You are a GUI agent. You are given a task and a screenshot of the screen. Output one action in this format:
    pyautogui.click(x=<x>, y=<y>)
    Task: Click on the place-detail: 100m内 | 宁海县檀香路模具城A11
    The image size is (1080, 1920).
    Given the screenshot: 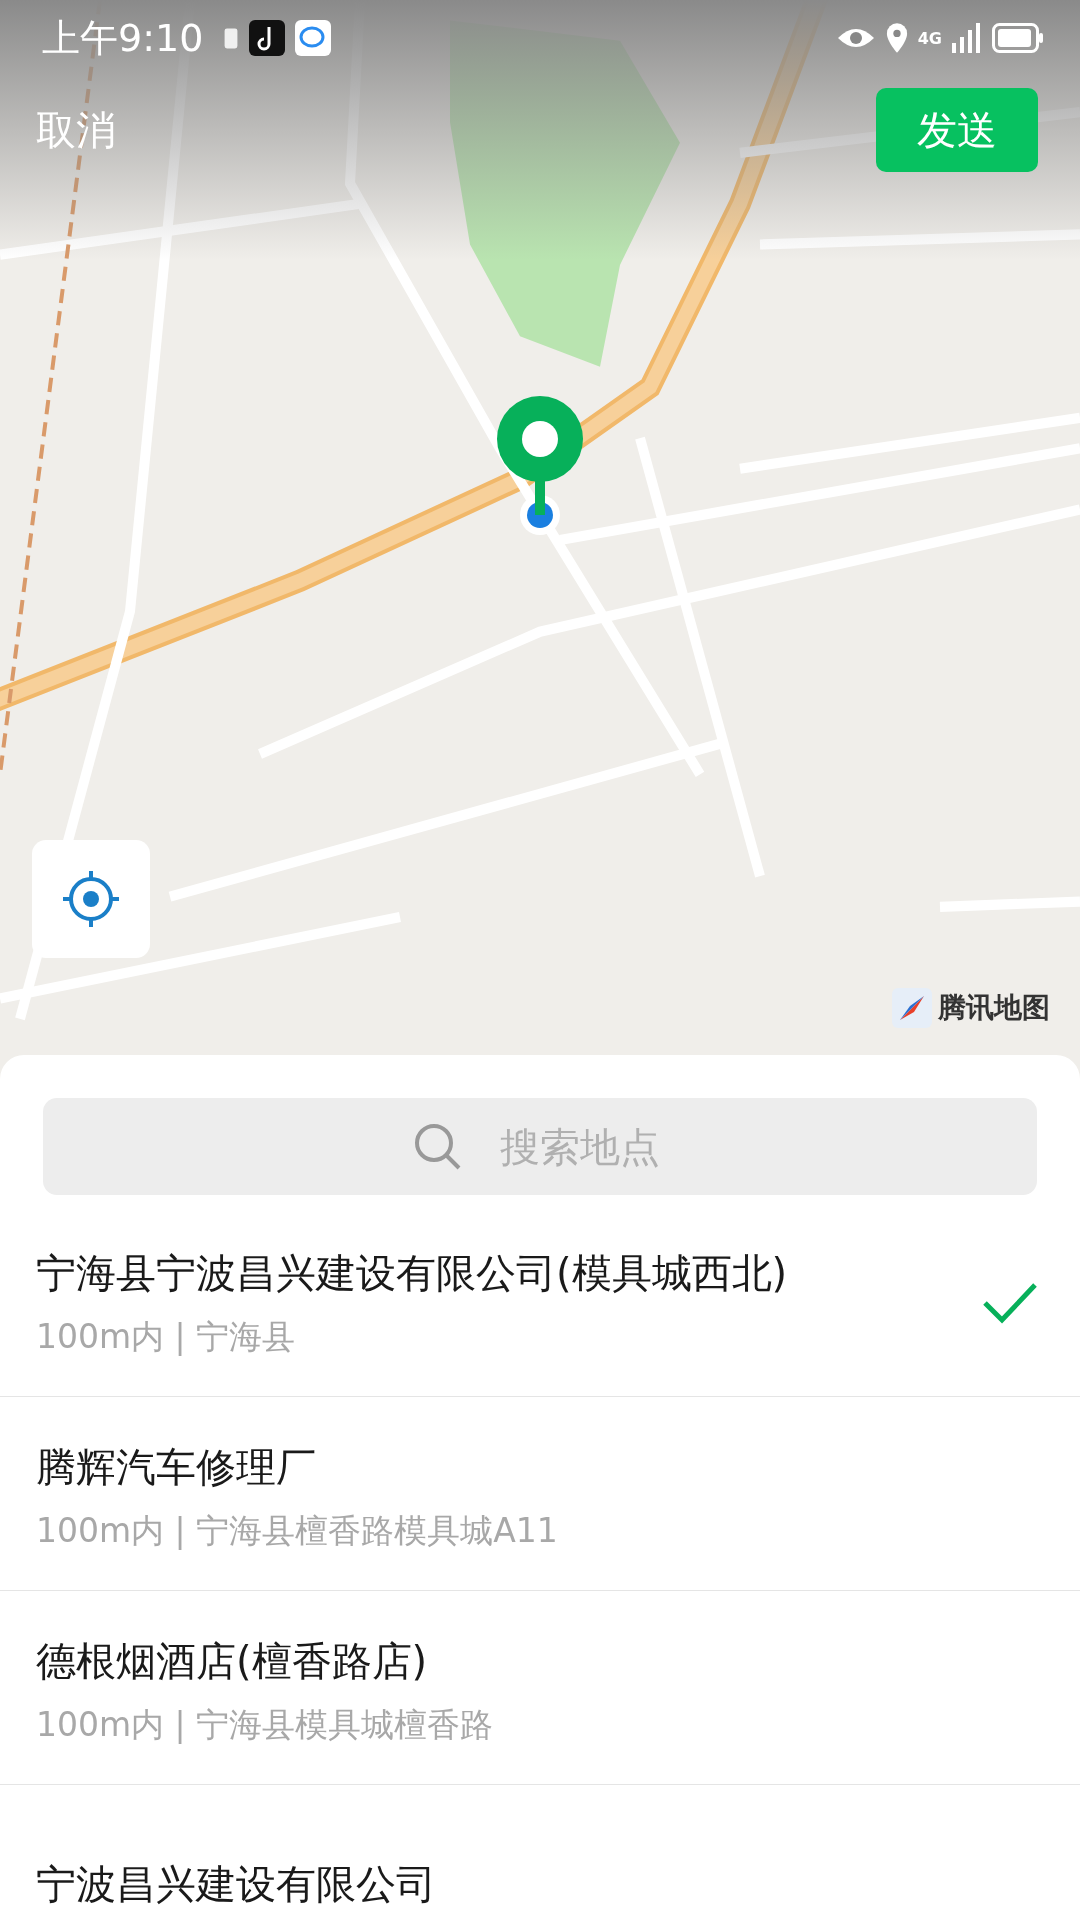 What is the action you would take?
    pyautogui.click(x=297, y=1530)
    